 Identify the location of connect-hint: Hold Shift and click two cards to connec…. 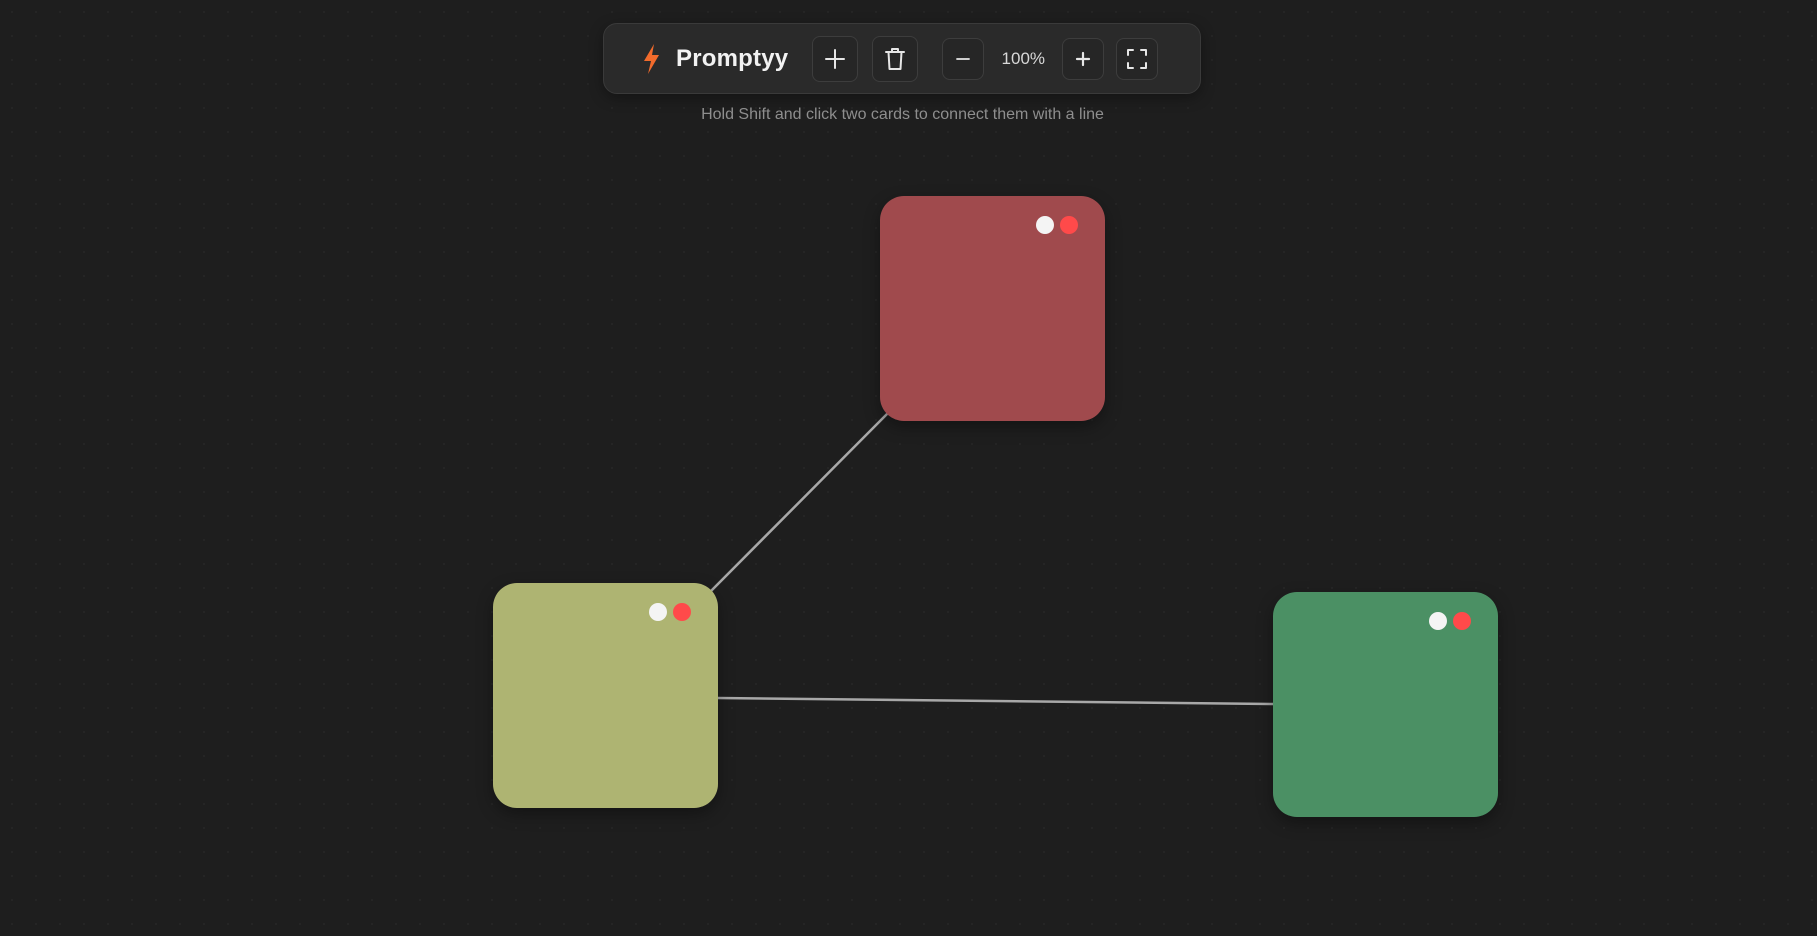
(902, 114).